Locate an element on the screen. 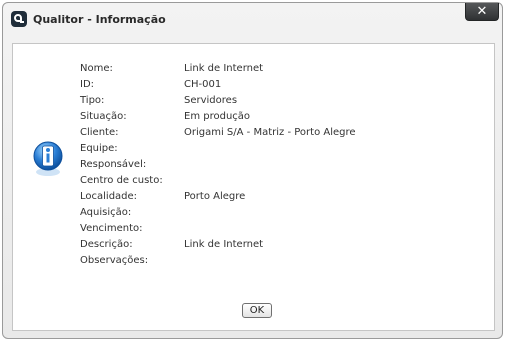 Image resolution: width=507 pixels, height=344 pixels. field-label: Situação: is located at coordinates (103, 116).